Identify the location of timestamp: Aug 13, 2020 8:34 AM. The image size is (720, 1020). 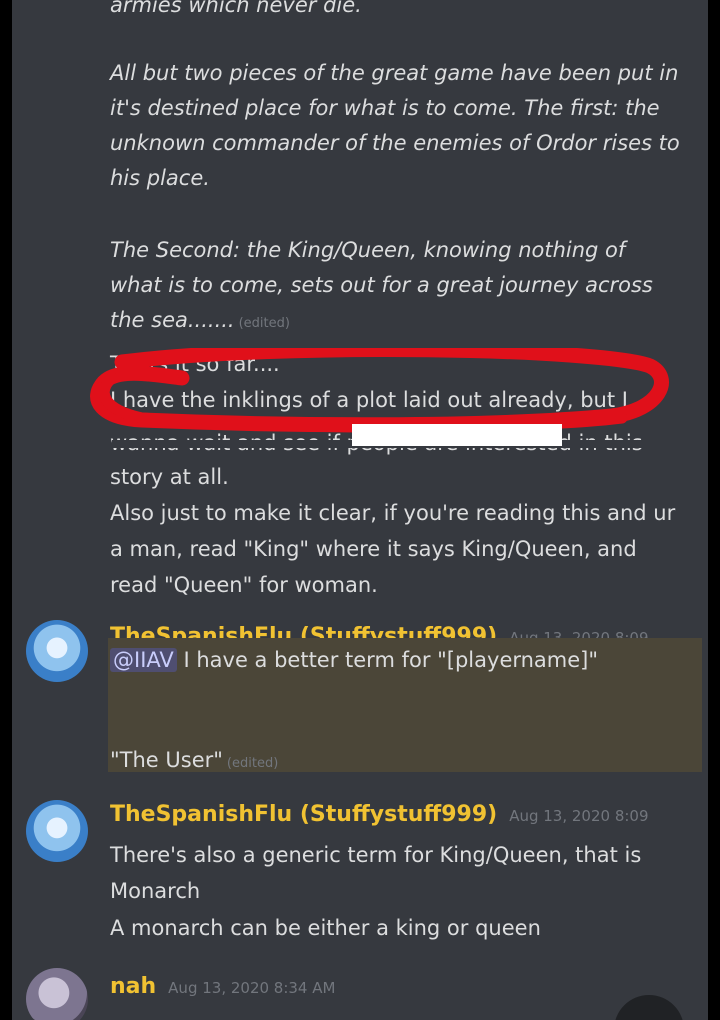
(252, 988).